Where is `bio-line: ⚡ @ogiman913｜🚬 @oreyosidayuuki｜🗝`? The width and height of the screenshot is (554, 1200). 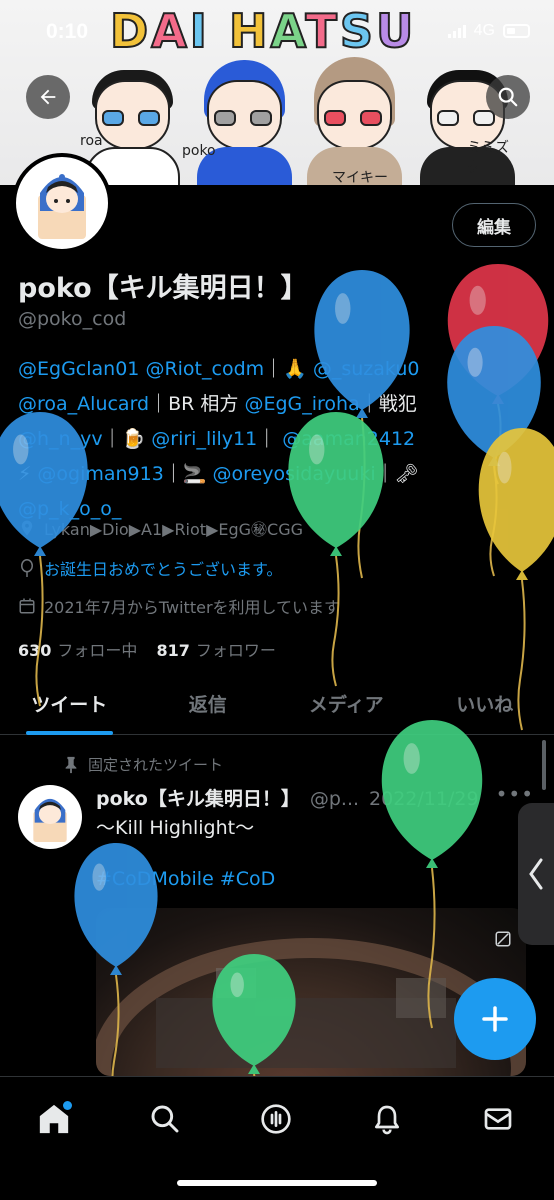
bio-line: ⚡ @ogiman913｜🚬 @oreyosidayuuki｜🗝 is located at coordinates (278, 474).